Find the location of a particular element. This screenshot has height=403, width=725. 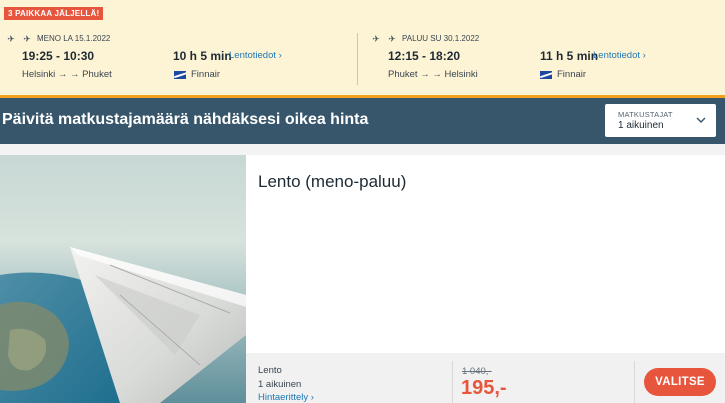

outbound-airline: Finnair is located at coordinates (197, 75).